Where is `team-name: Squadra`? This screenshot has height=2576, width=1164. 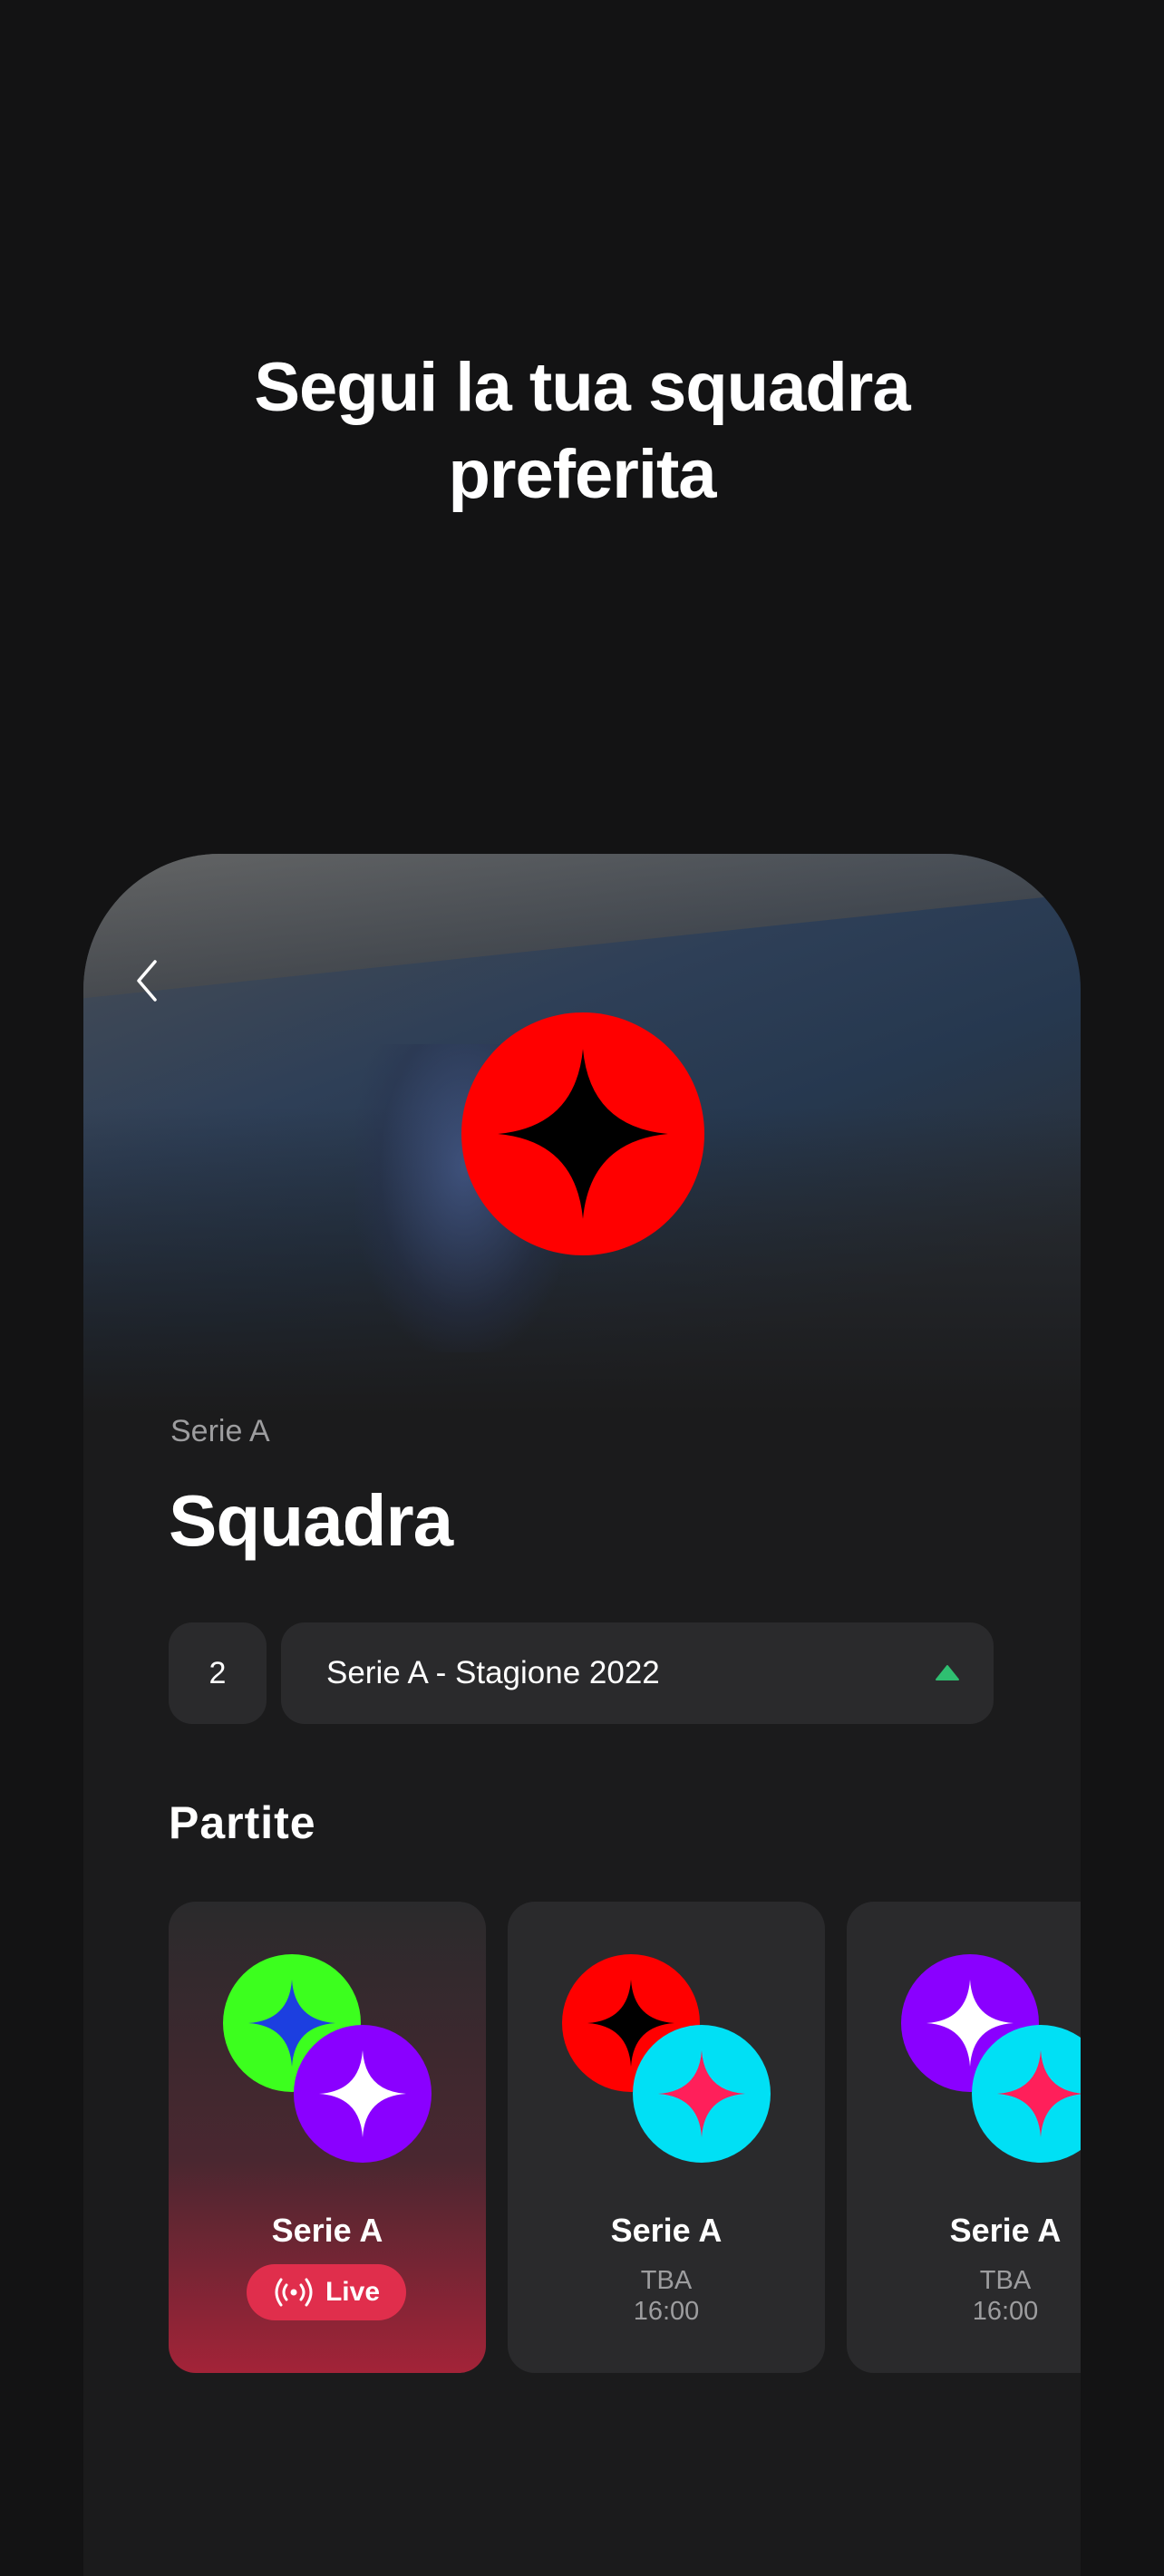 team-name: Squadra is located at coordinates (311, 1520).